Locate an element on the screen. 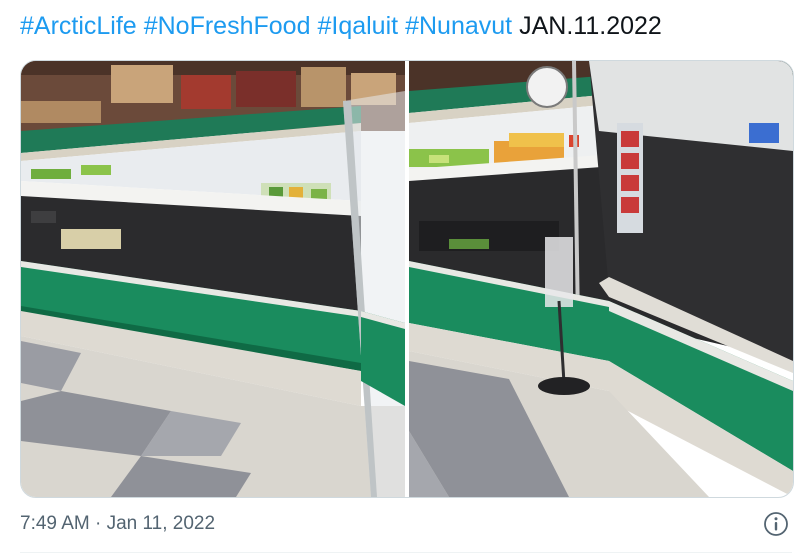  info-button is located at coordinates (776, 524).